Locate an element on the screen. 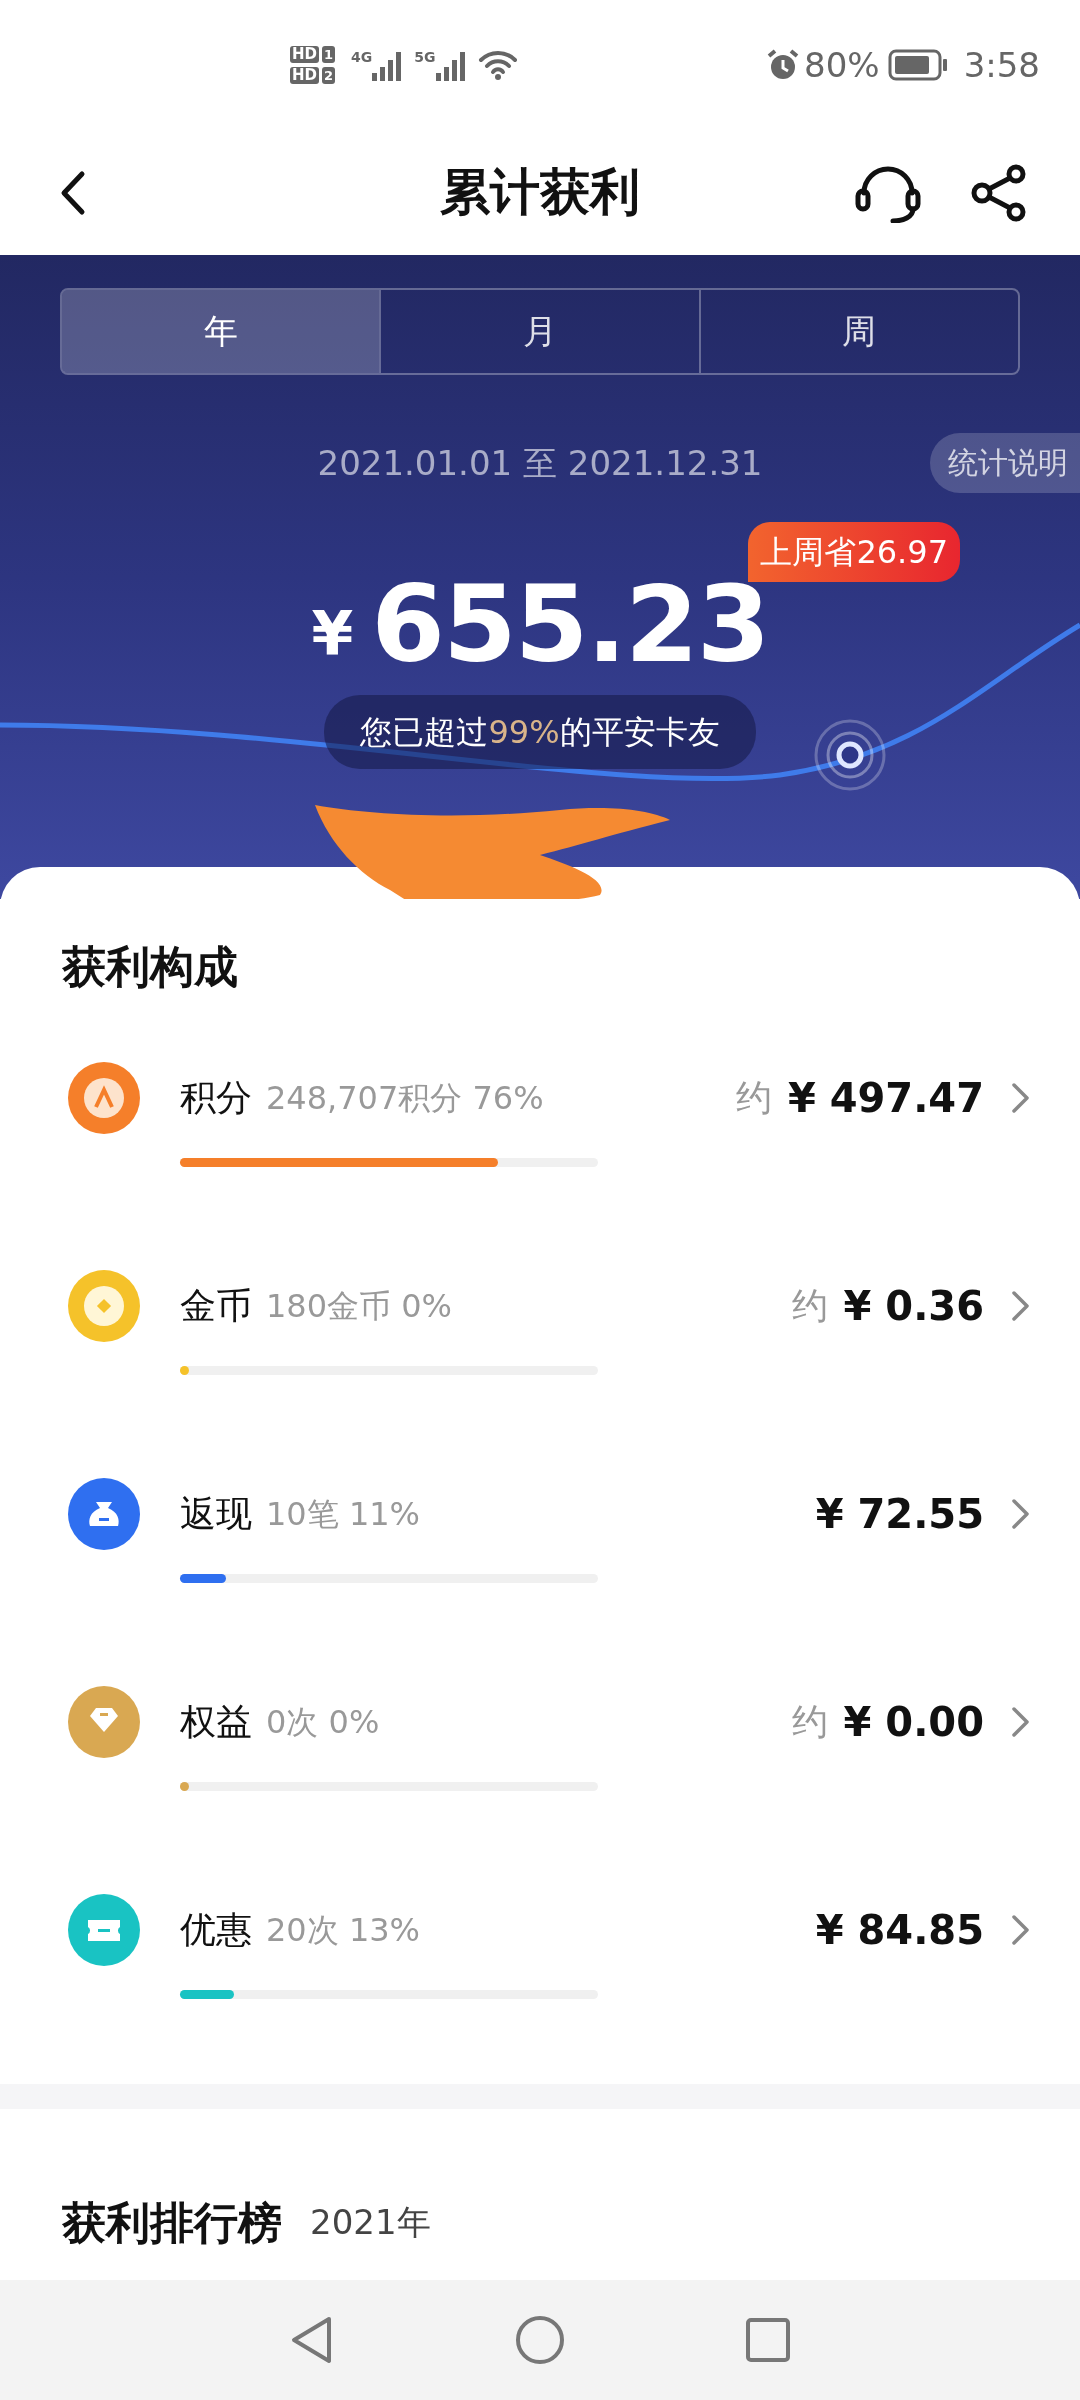 The height and width of the screenshot is (2400, 1080). category-name: 权益 is located at coordinates (216, 1722).